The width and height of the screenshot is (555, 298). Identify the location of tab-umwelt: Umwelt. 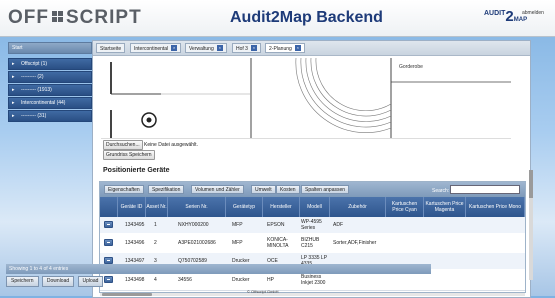
(263, 189).